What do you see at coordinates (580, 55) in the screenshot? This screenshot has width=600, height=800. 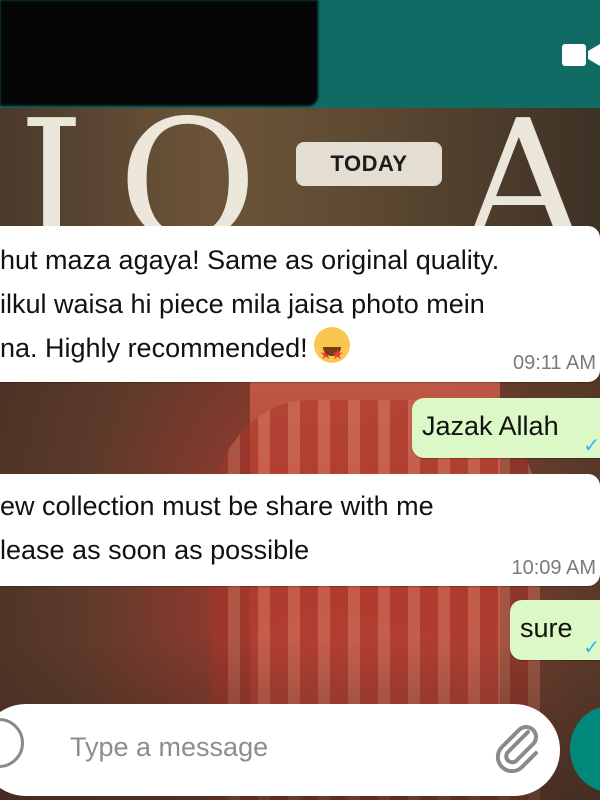 I see `video-call-icon` at bounding box center [580, 55].